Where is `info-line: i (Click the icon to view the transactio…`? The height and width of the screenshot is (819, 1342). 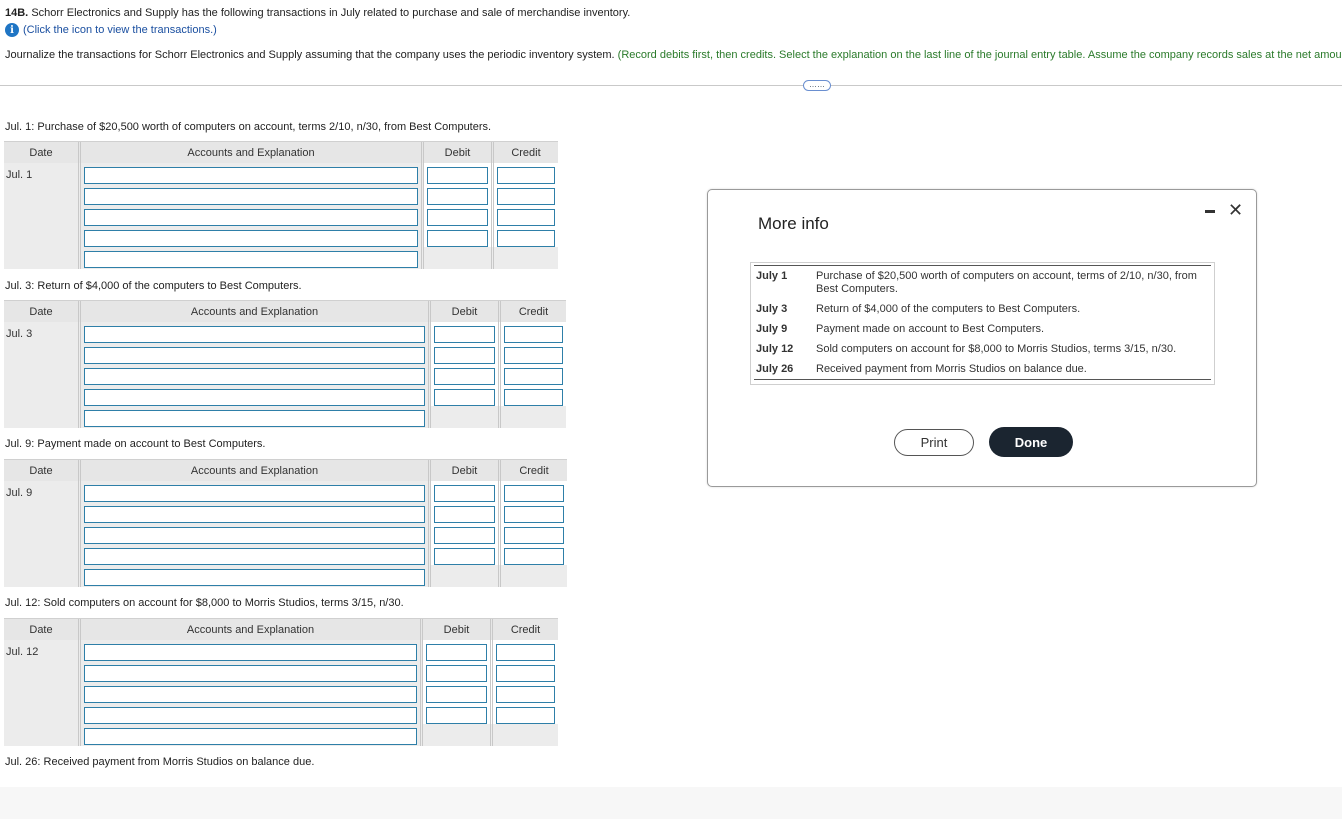
info-line: i (Click the icon to view the transactio… is located at coordinates (111, 30).